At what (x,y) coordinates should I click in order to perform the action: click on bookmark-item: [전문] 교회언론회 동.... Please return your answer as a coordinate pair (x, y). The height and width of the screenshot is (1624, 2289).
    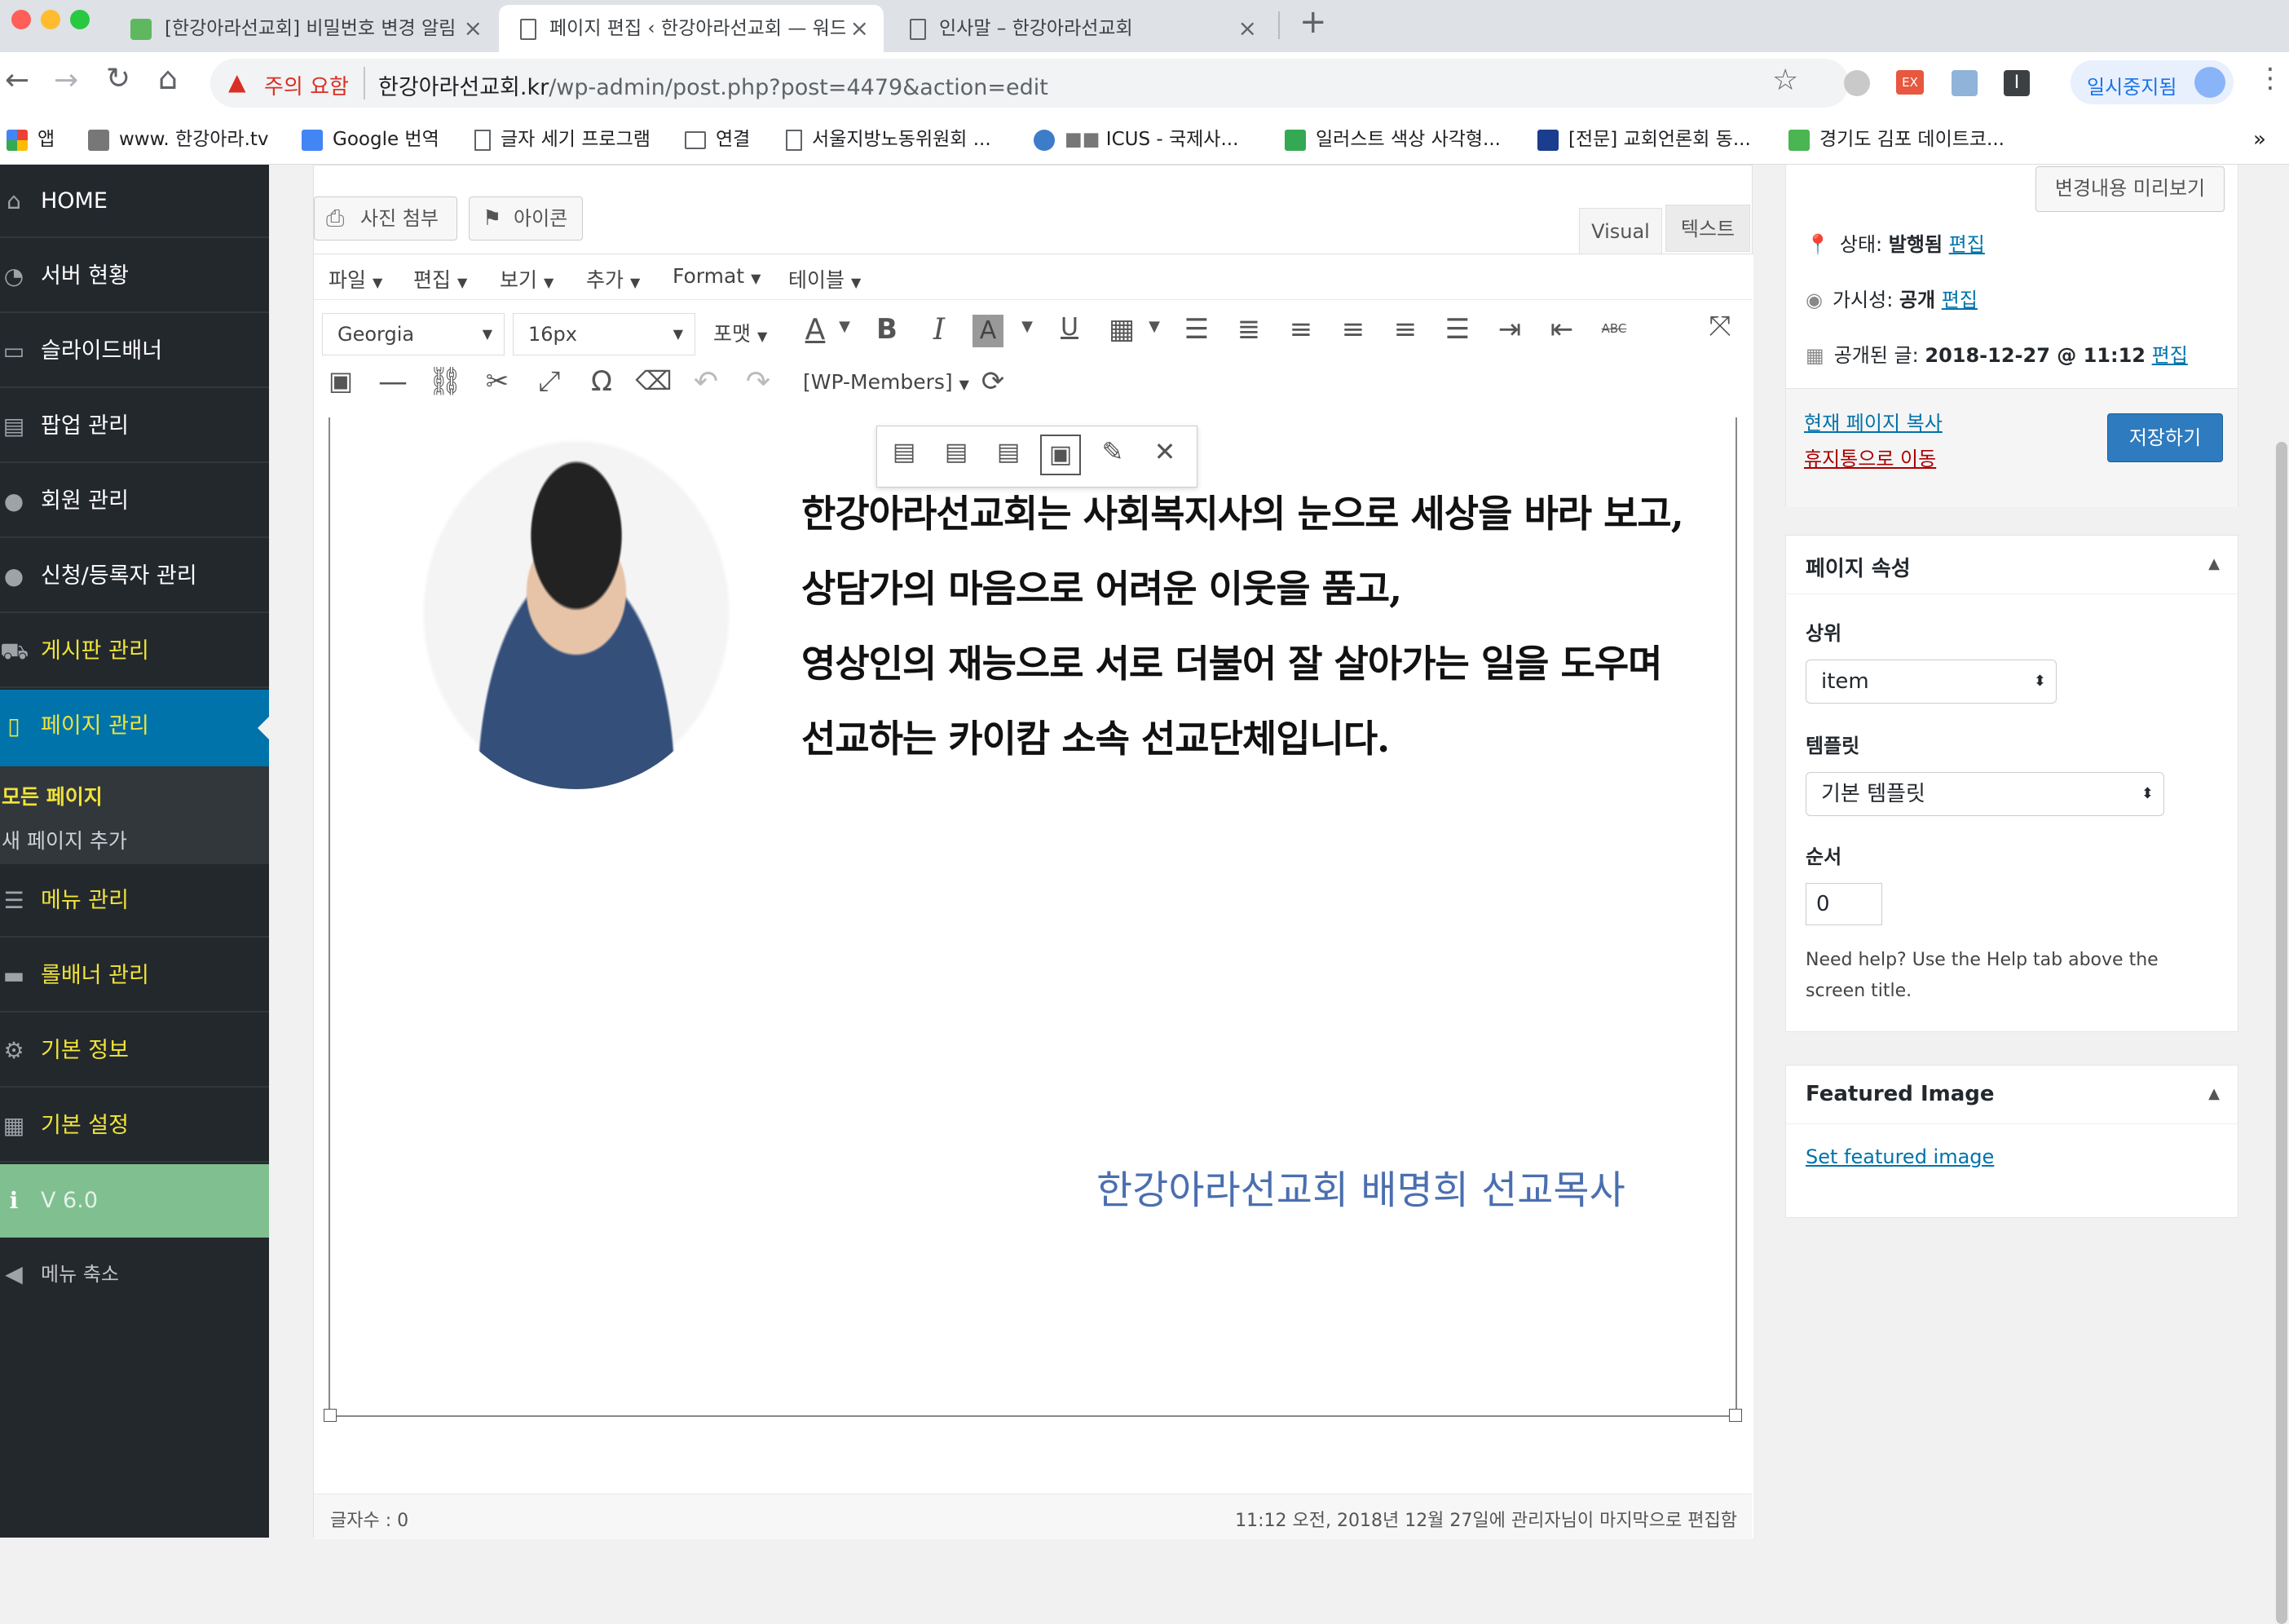
    Looking at the image, I should click on (1644, 139).